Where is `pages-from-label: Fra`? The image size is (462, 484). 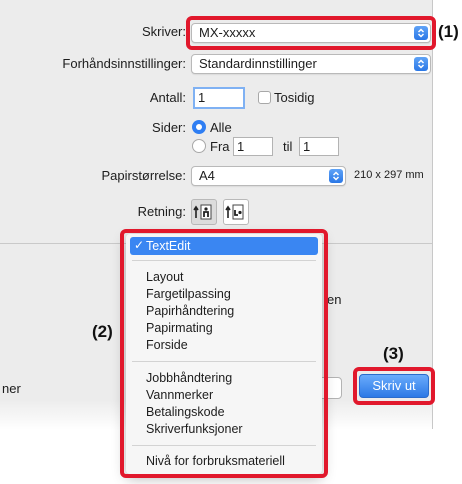
pages-from-label: Fra is located at coordinates (220, 146).